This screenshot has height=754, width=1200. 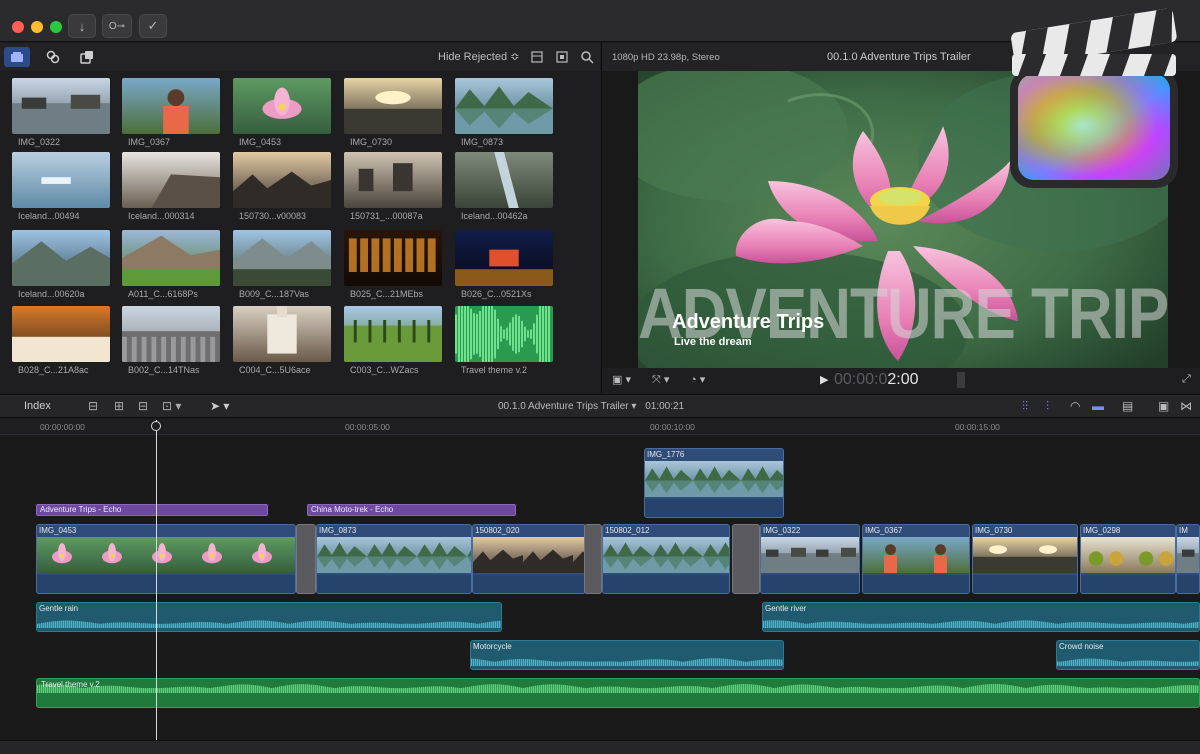 I want to click on clip-thumbnail: Iceland...00620a, so click(x=61, y=264).